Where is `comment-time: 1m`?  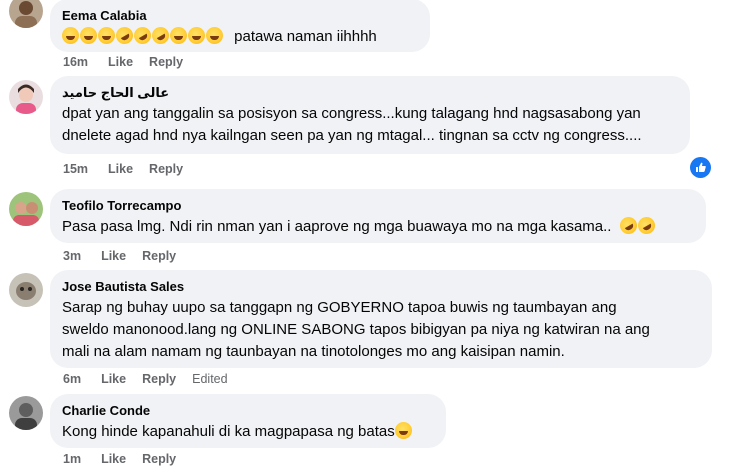
comment-time: 1m is located at coordinates (72, 459).